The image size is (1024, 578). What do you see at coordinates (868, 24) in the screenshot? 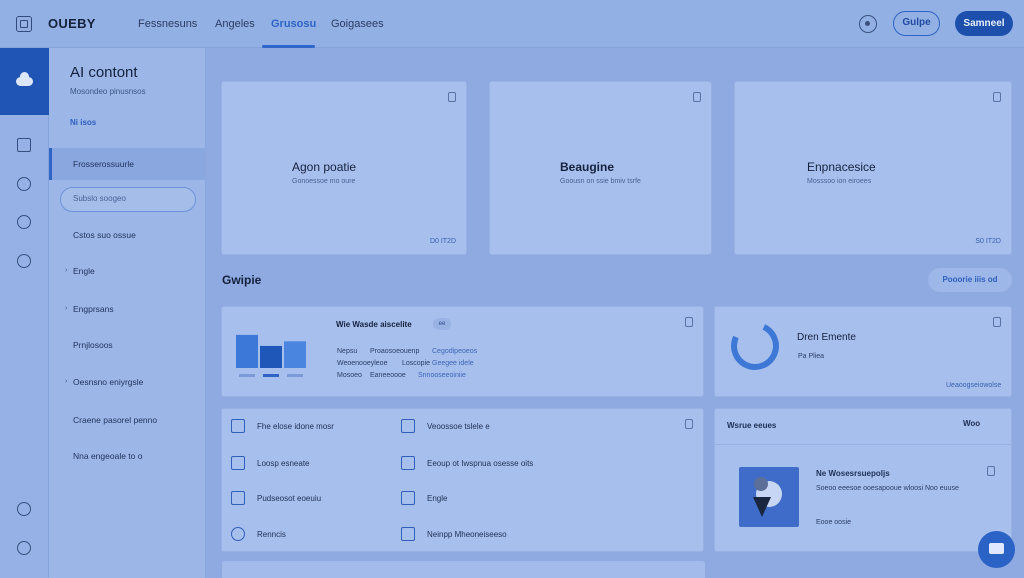
I see `settings-gear-icon` at bounding box center [868, 24].